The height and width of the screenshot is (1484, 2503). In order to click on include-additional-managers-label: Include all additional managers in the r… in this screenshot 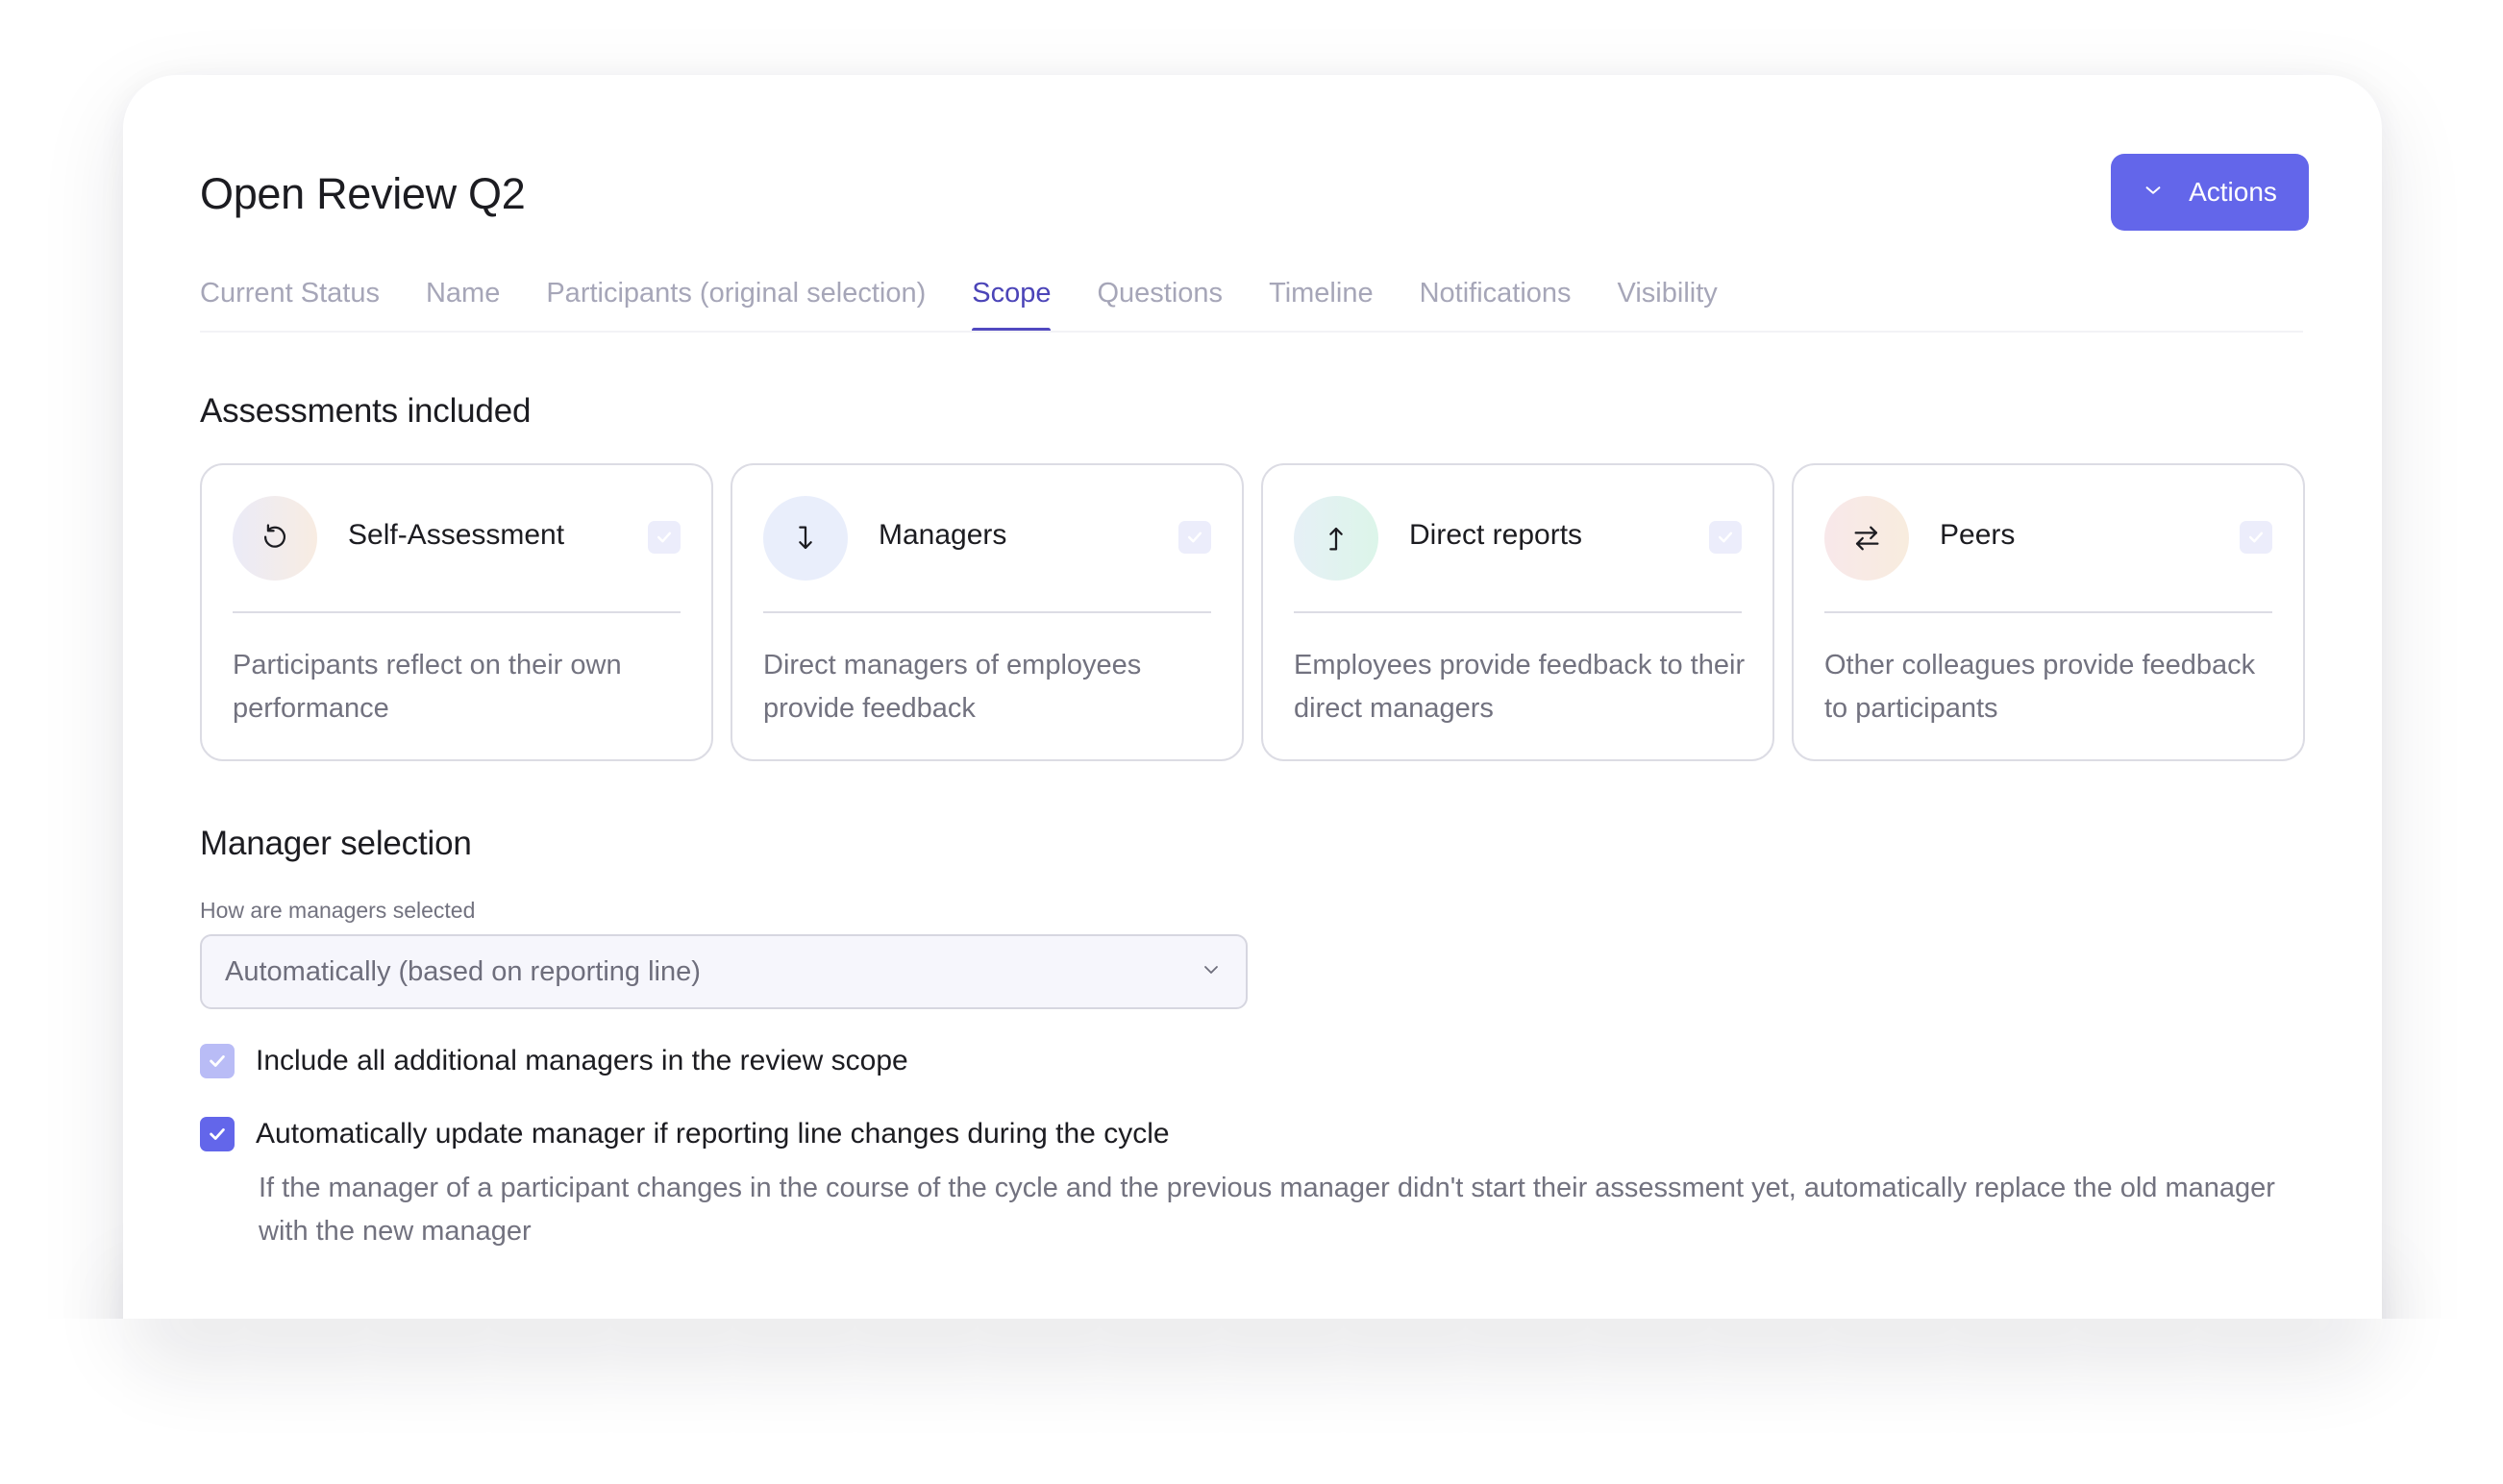, I will do `click(582, 1060)`.